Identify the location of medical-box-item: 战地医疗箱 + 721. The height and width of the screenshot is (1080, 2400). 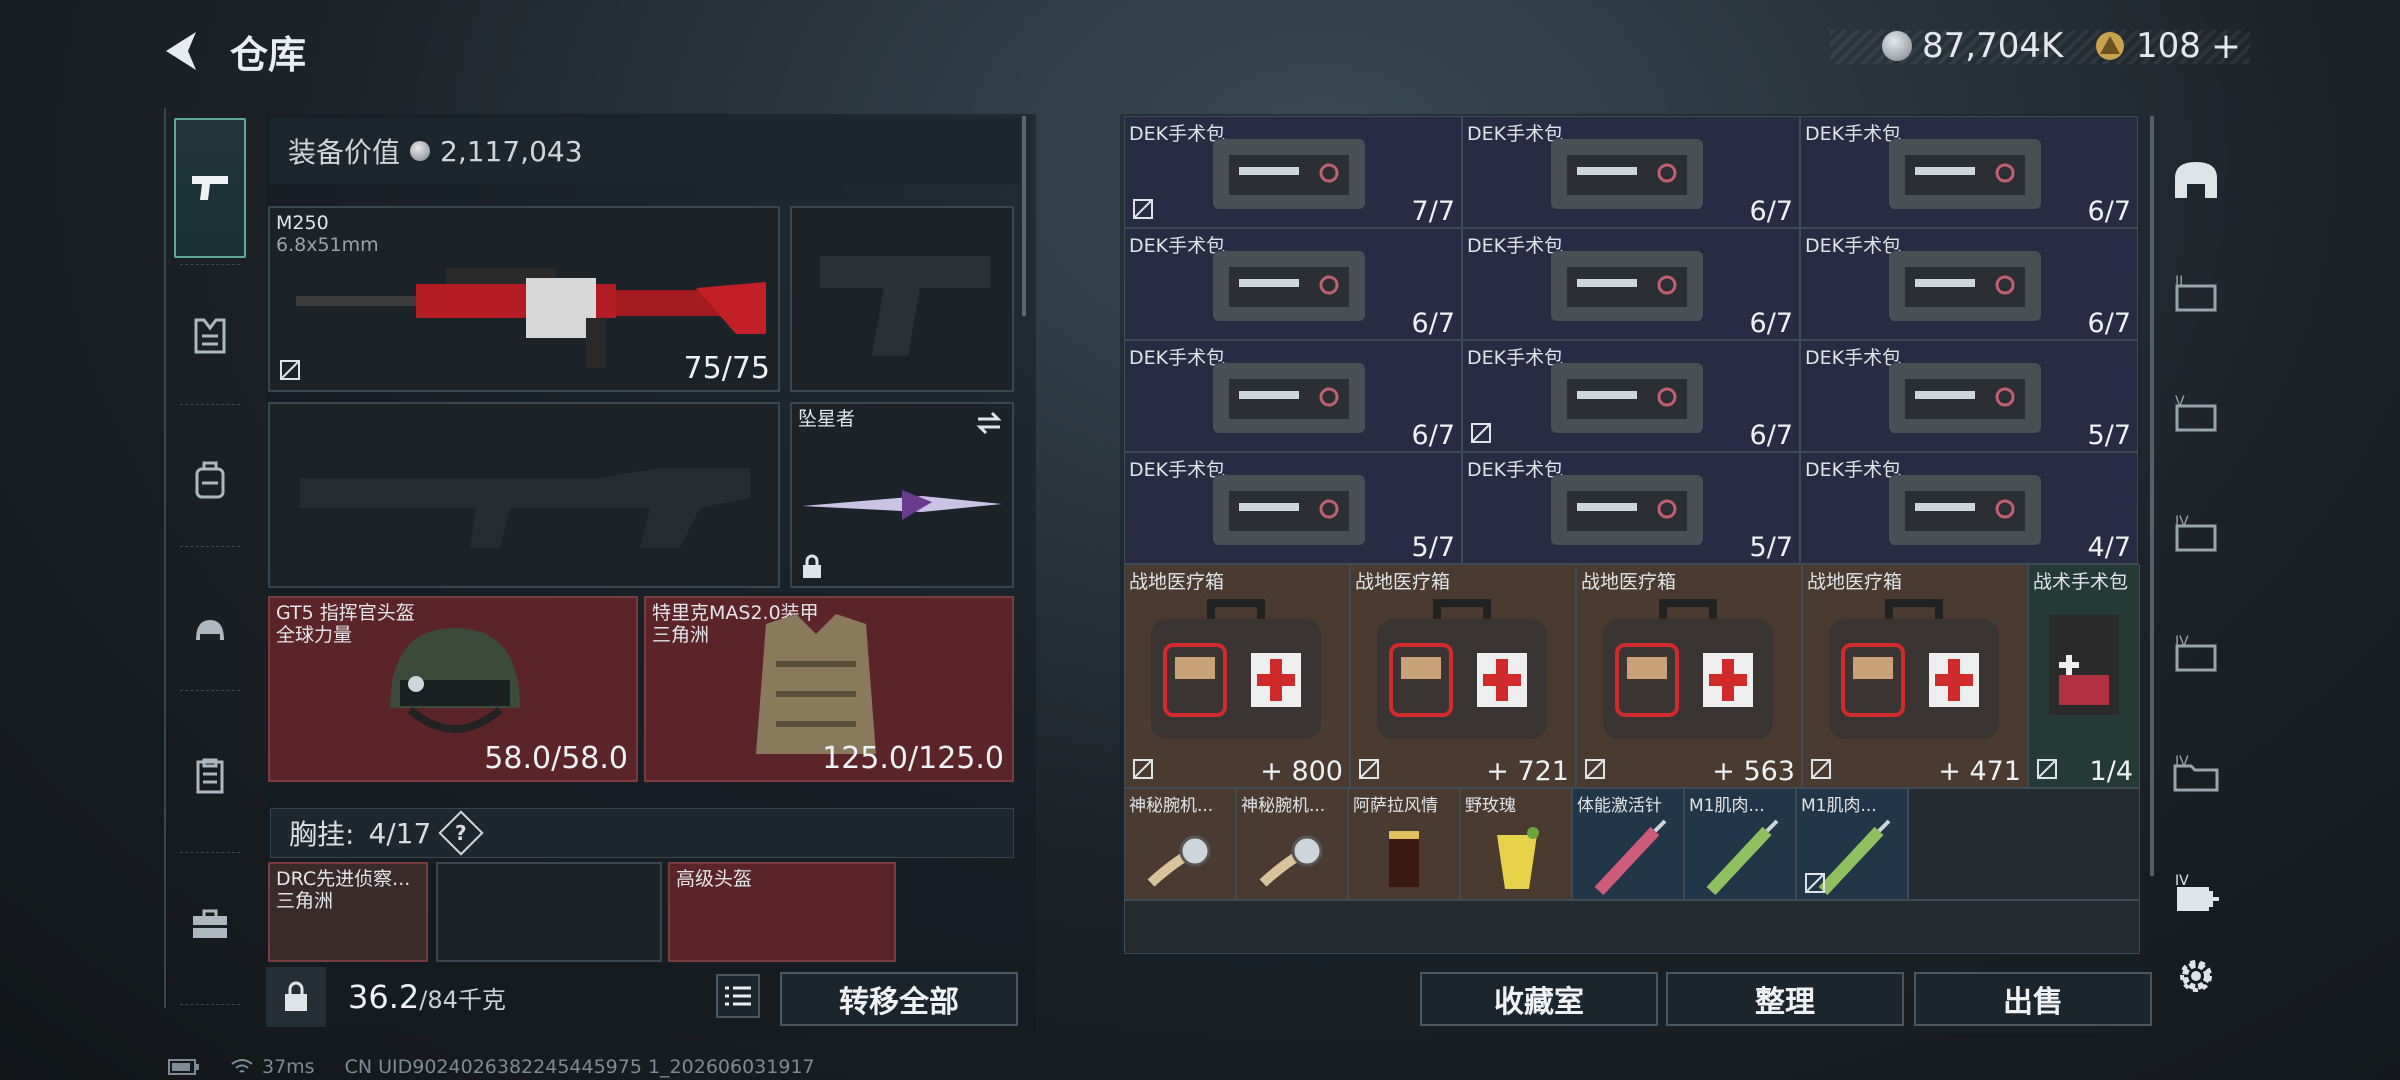
(1463, 676).